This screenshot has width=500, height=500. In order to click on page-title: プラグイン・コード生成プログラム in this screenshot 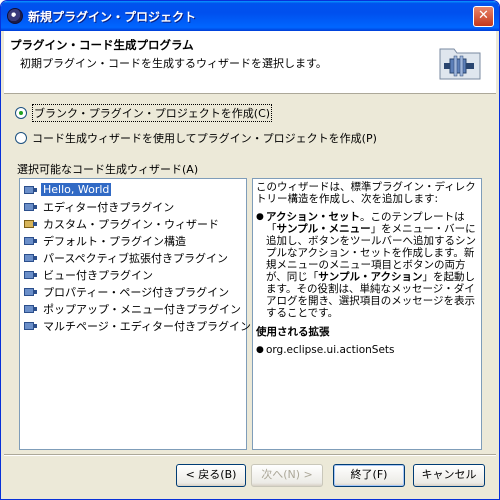, I will do `click(102, 45)`.